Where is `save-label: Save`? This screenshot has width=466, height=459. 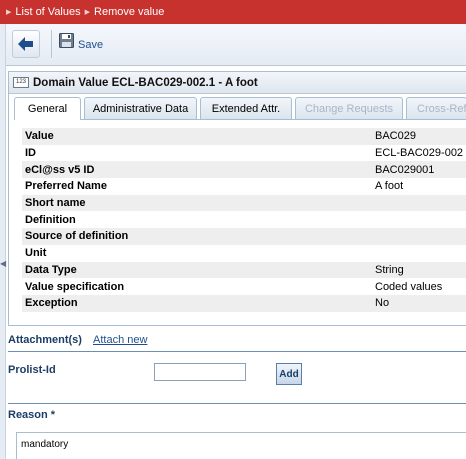 save-label: Save is located at coordinates (91, 45).